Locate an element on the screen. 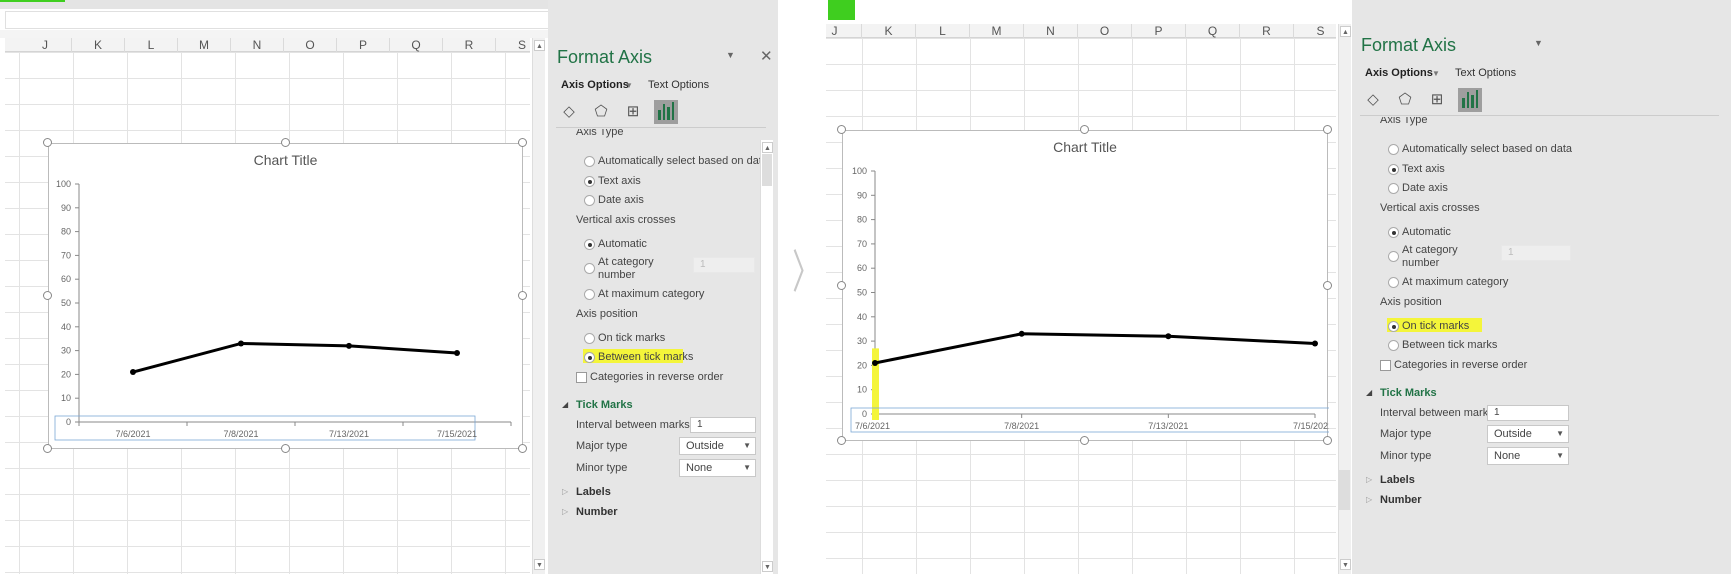 This screenshot has width=1731, height=574. number-section: Number is located at coordinates (1401, 500).